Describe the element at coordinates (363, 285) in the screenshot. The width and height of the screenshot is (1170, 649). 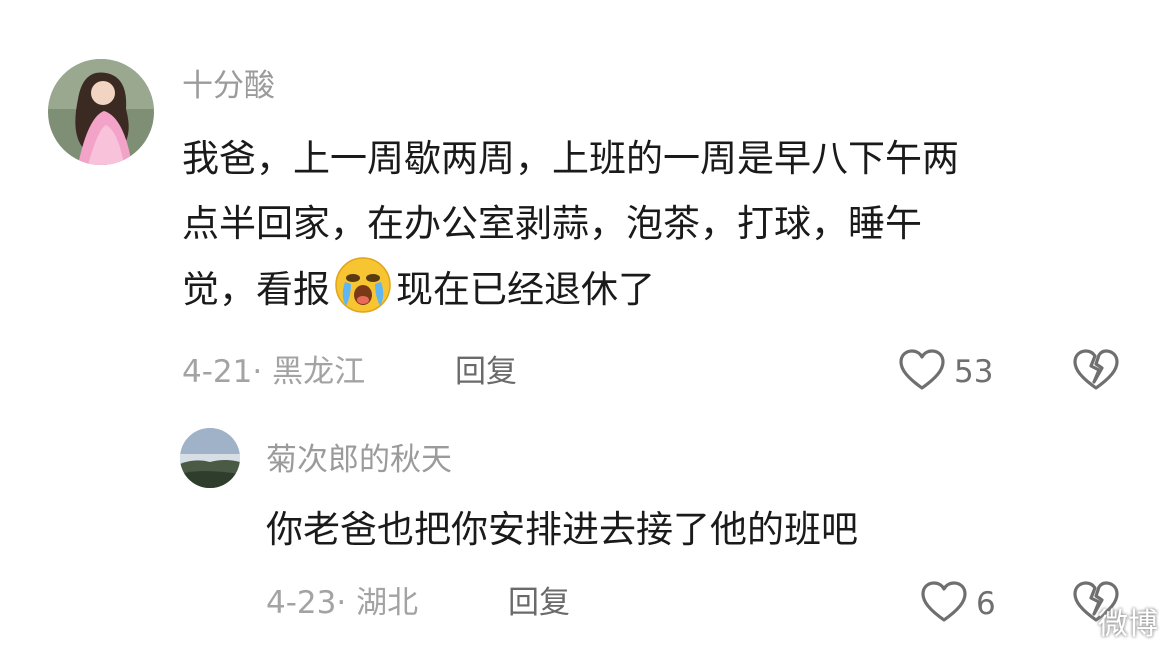
I see `crying-face-icon` at that location.